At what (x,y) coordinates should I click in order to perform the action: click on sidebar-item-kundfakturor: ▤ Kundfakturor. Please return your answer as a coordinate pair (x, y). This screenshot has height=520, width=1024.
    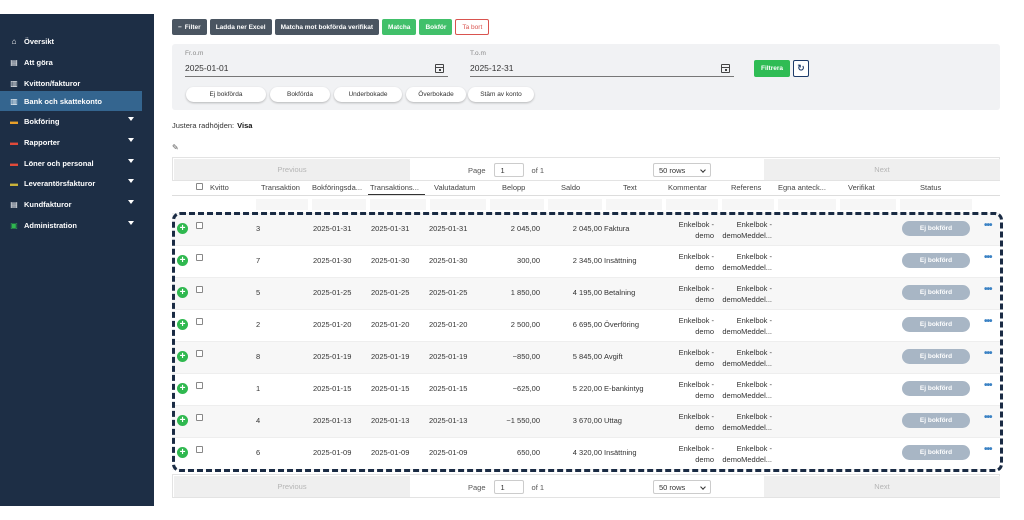
    Looking at the image, I should click on (71, 204).